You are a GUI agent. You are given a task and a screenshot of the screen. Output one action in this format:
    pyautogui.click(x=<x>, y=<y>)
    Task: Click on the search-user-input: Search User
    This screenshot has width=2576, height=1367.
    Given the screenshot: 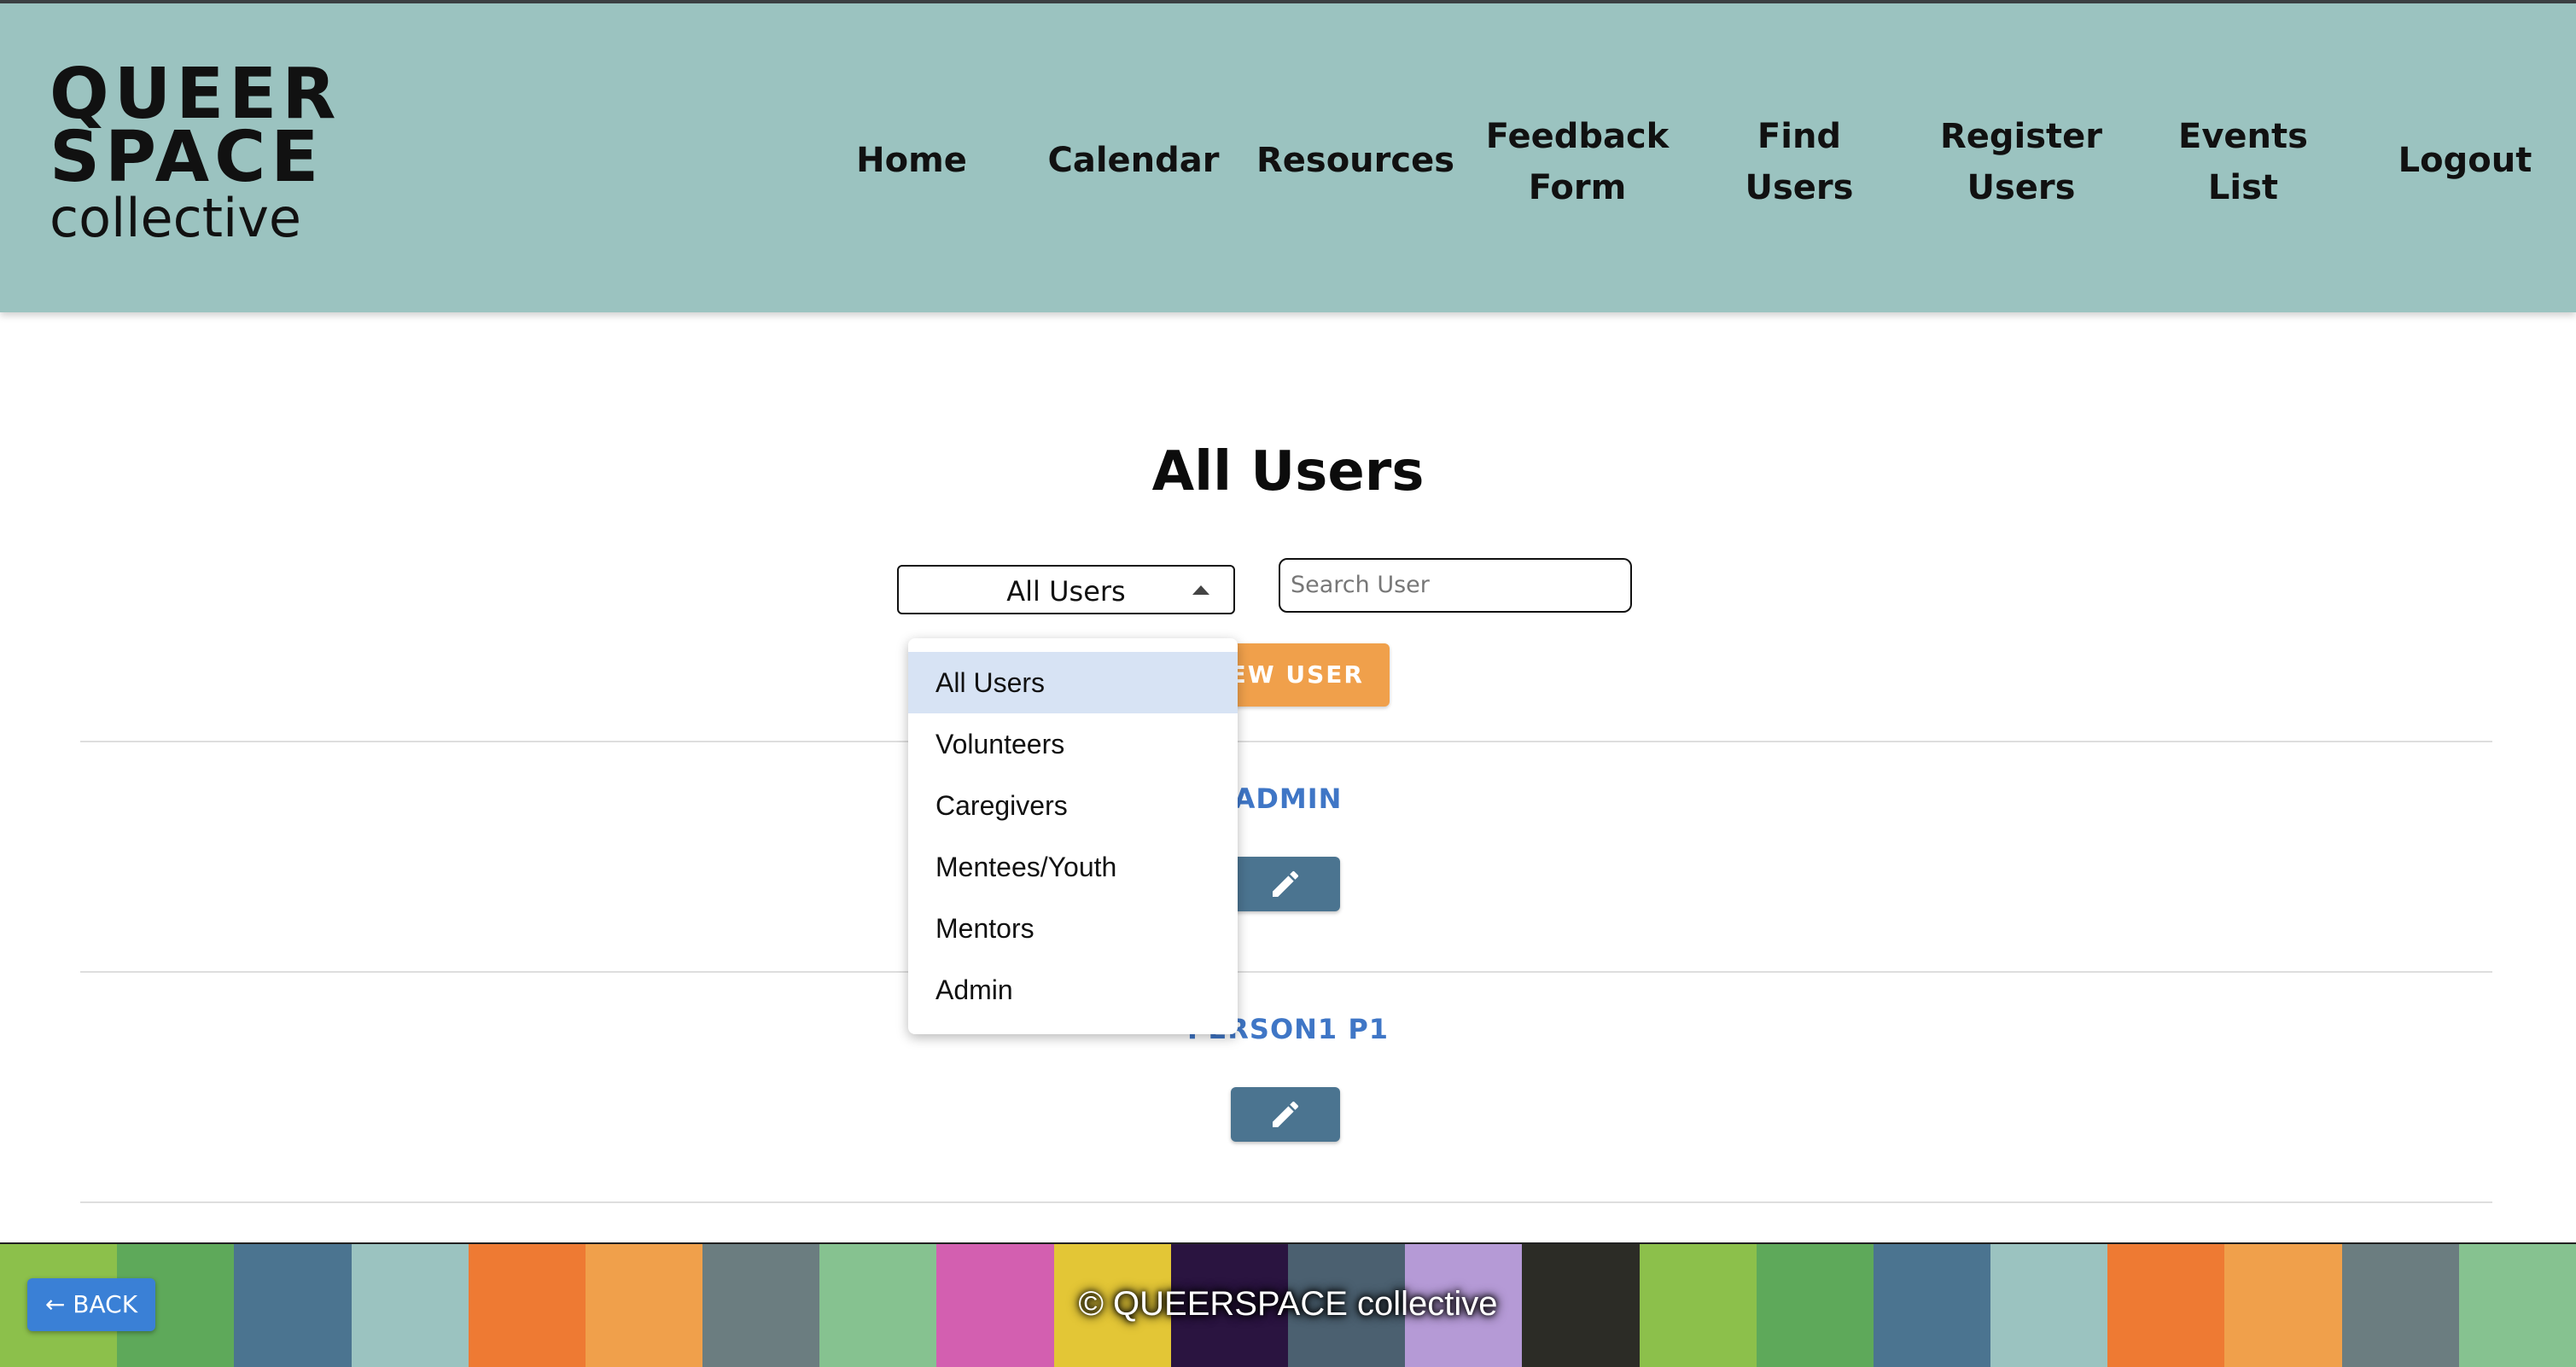 What is the action you would take?
    pyautogui.click(x=1455, y=585)
    